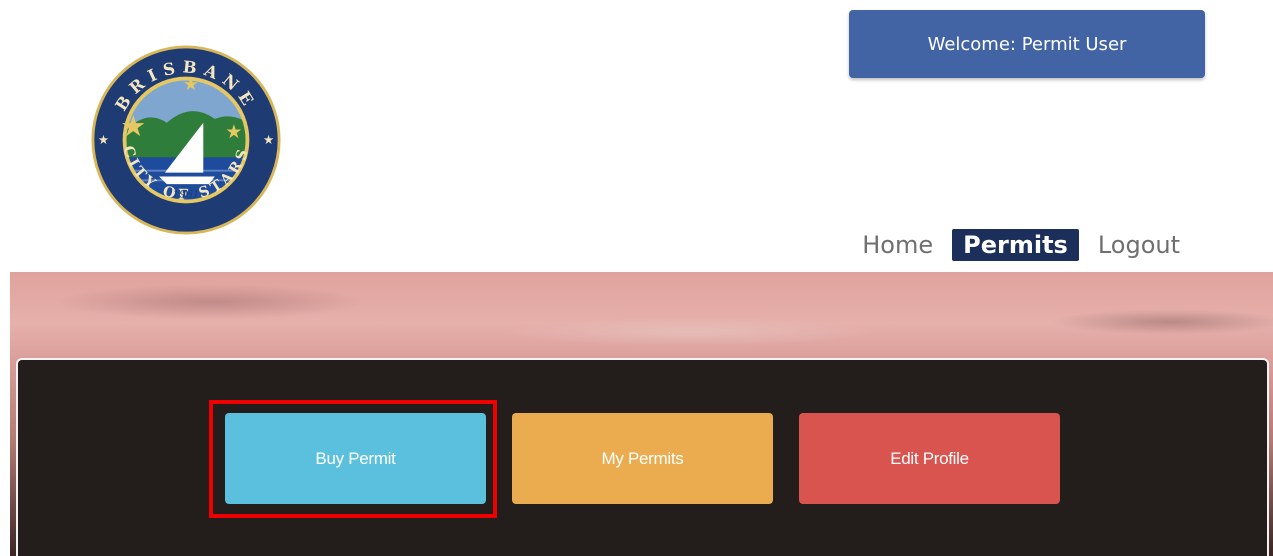 The image size is (1273, 556). Describe the element at coordinates (355, 458) in the screenshot. I see `buy-permit-button: Buy Permit` at that location.